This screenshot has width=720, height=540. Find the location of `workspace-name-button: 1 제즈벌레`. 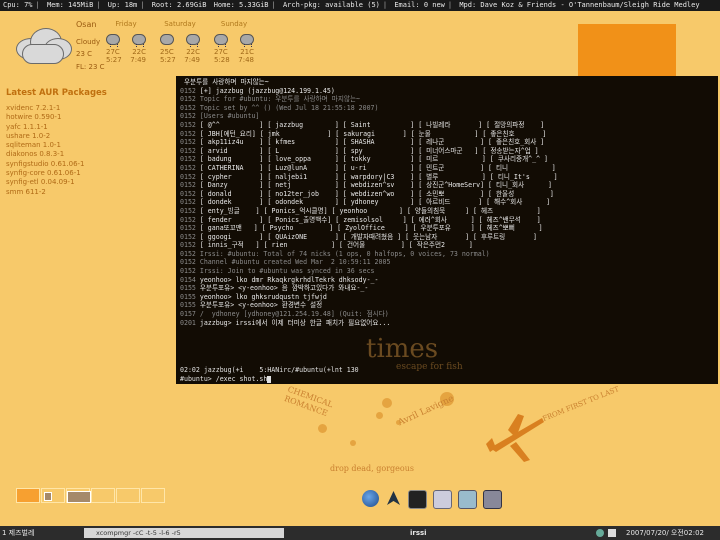

workspace-name-button: 1 제즈벌레 is located at coordinates (18, 533).